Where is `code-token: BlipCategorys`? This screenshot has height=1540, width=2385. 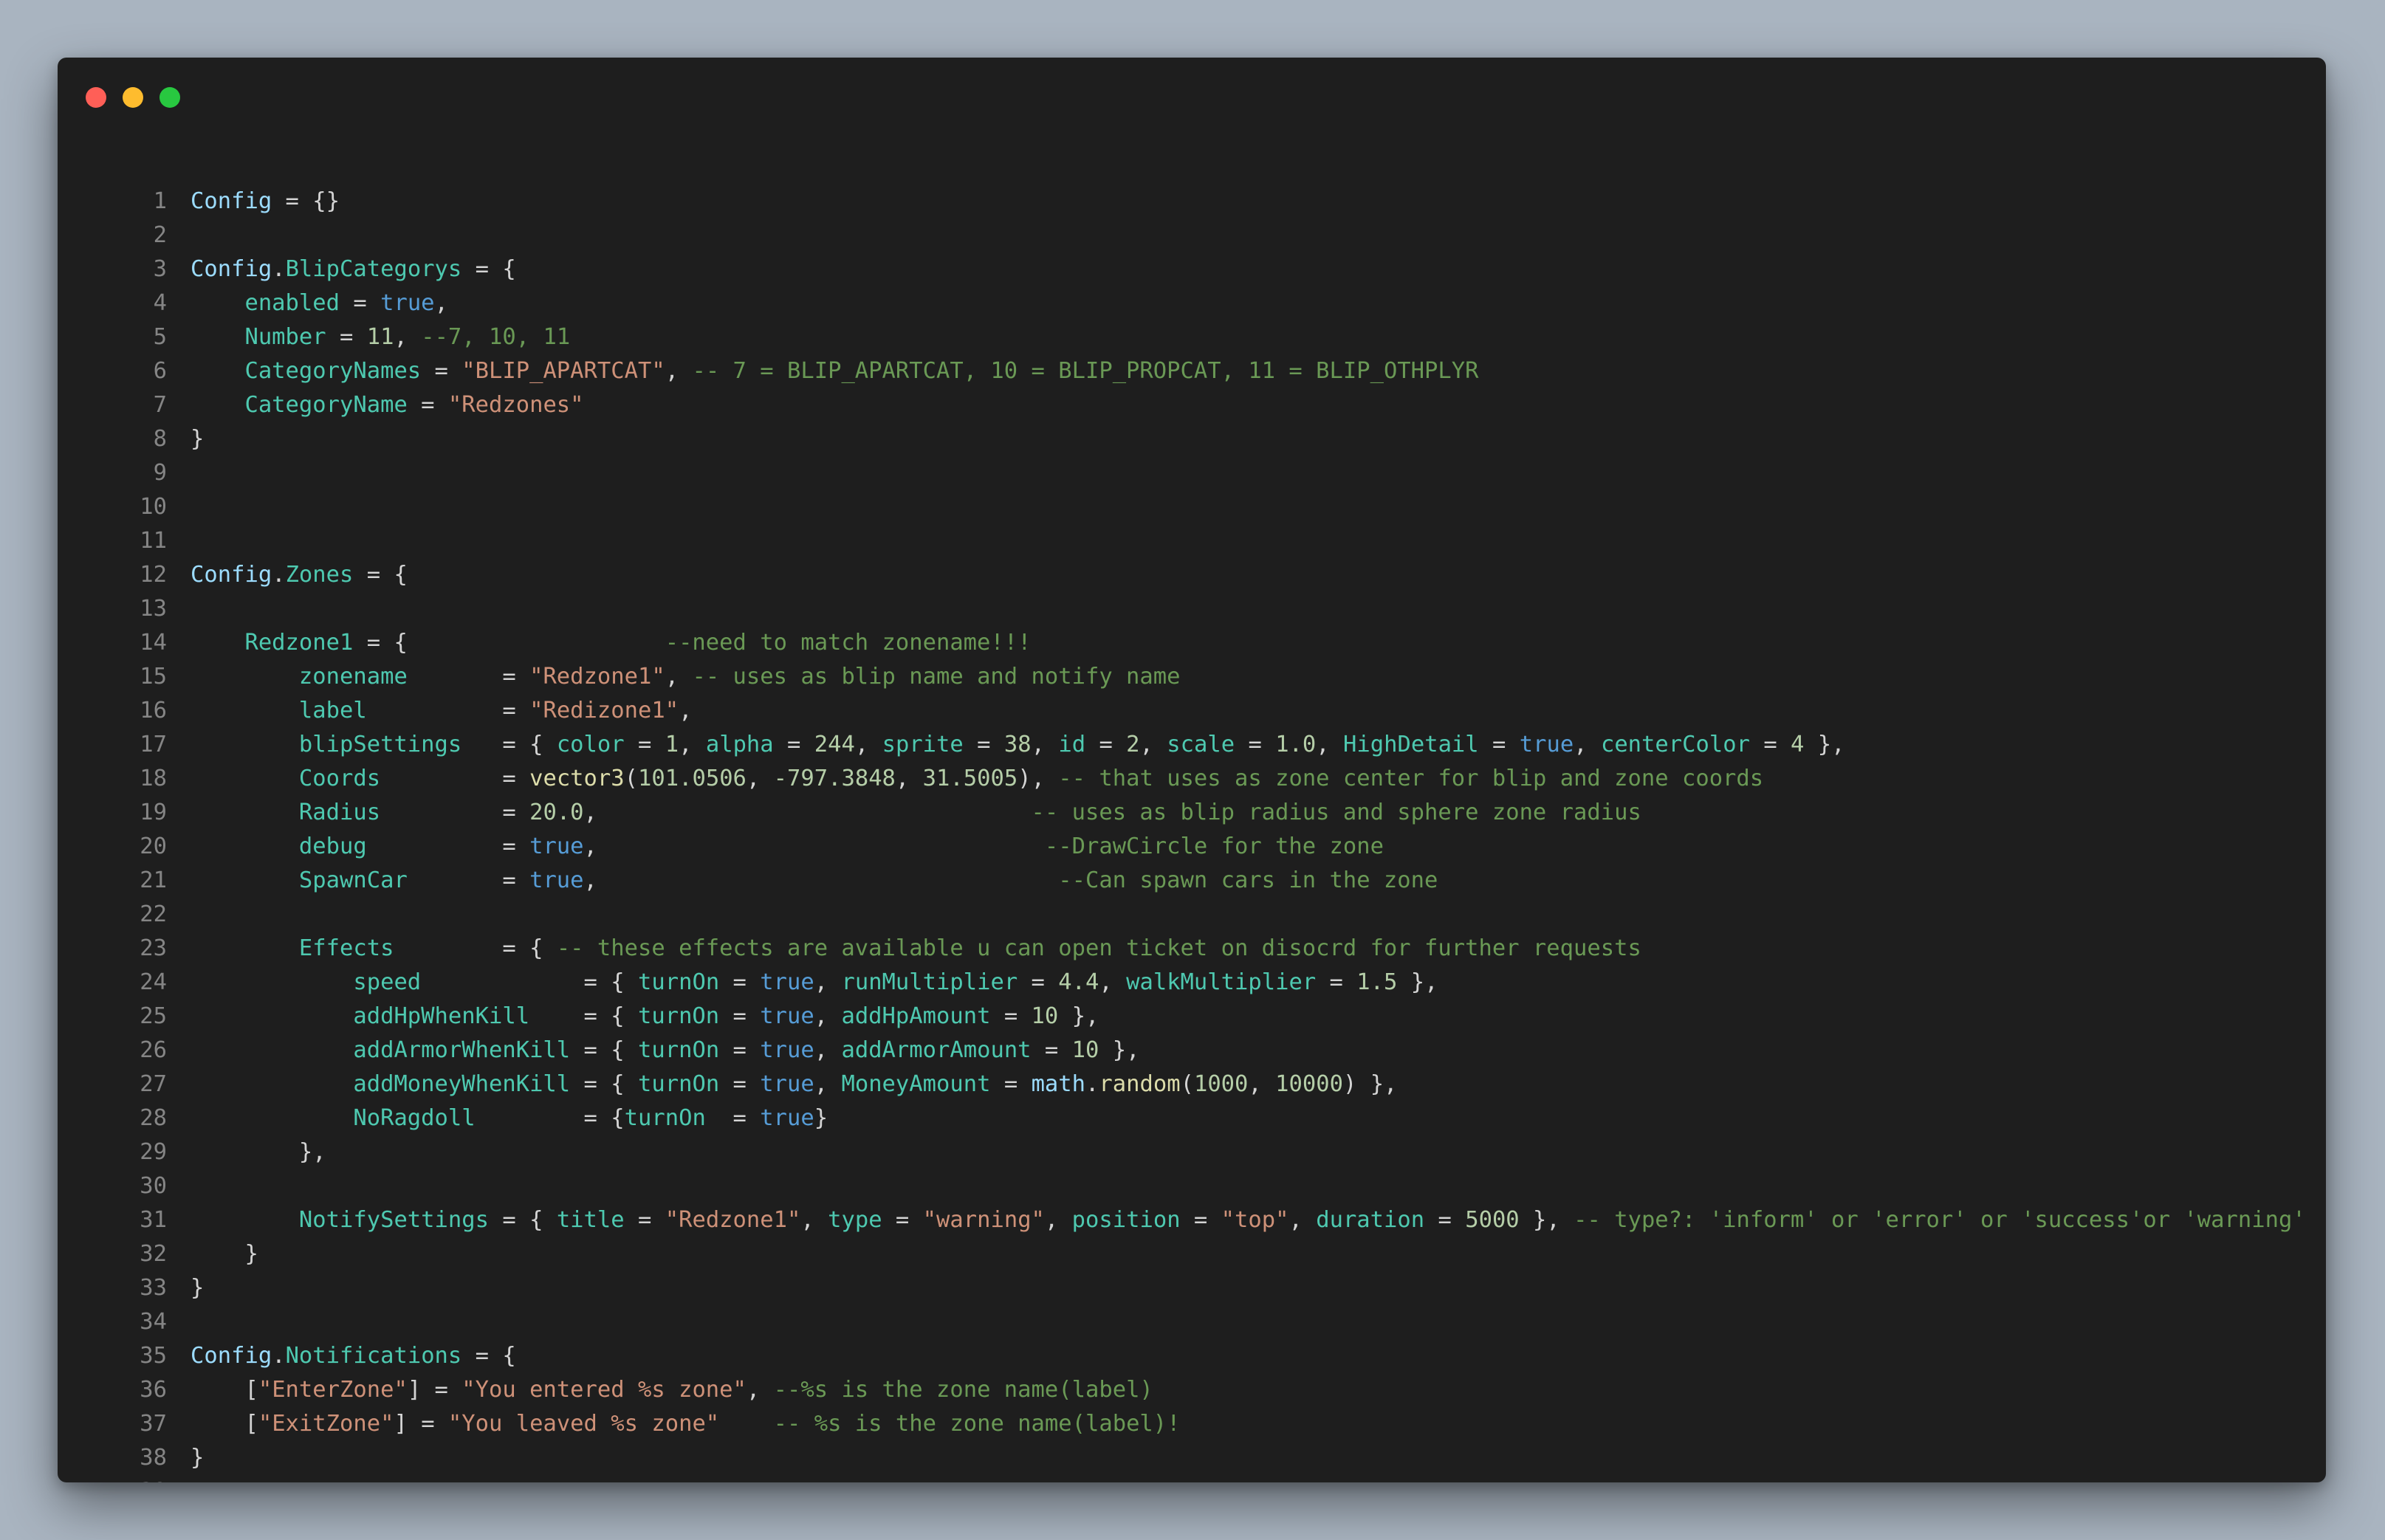 code-token: BlipCategorys is located at coordinates (373, 269).